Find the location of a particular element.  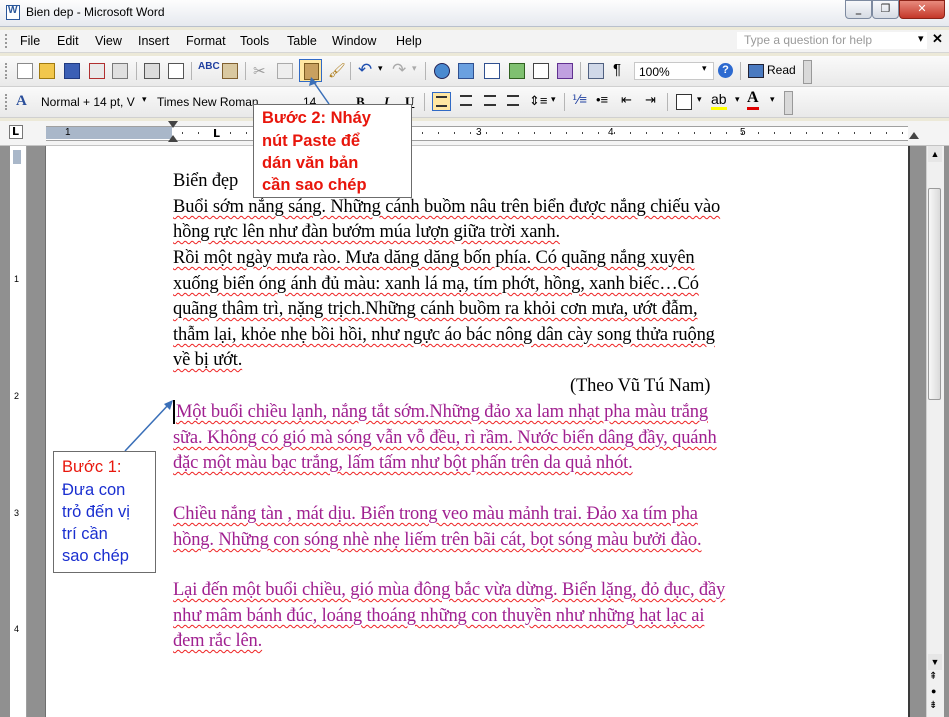

callout-line: trỏ đến vị is located at coordinates (96, 512).